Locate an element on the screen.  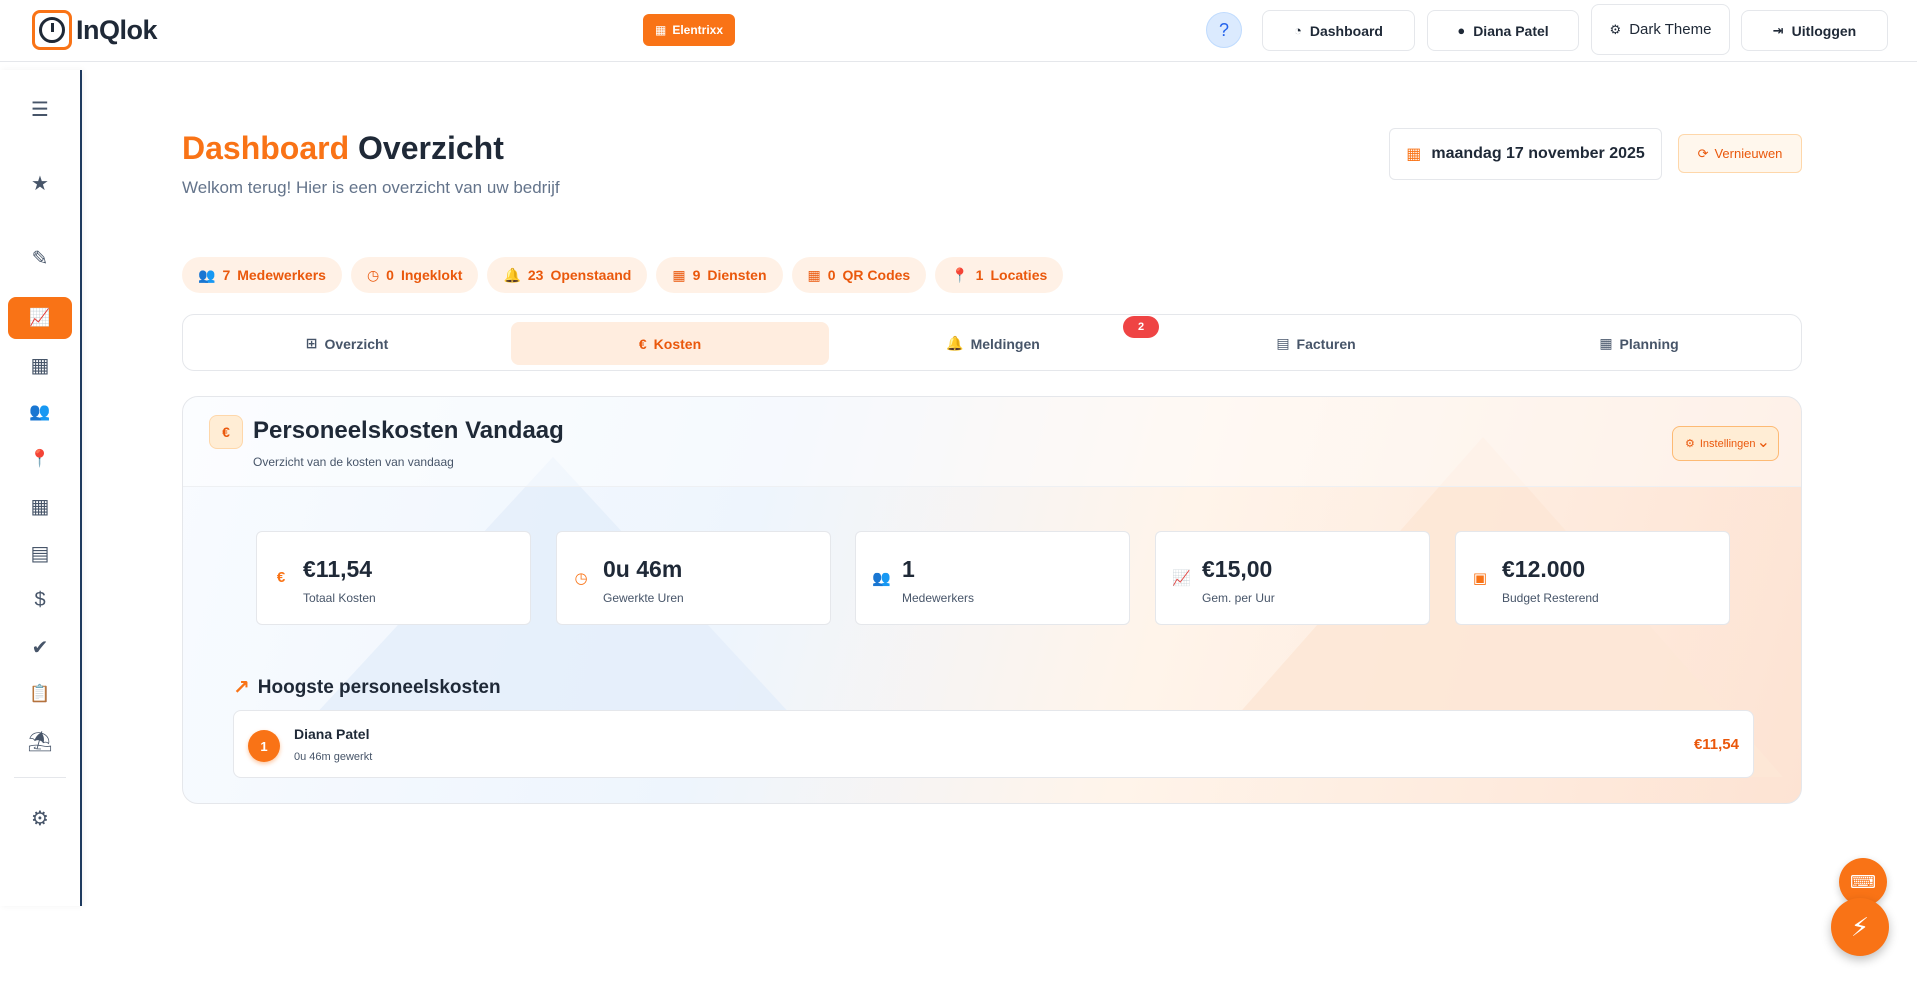
wallet-icon: ▣ is located at coordinates (1480, 578).